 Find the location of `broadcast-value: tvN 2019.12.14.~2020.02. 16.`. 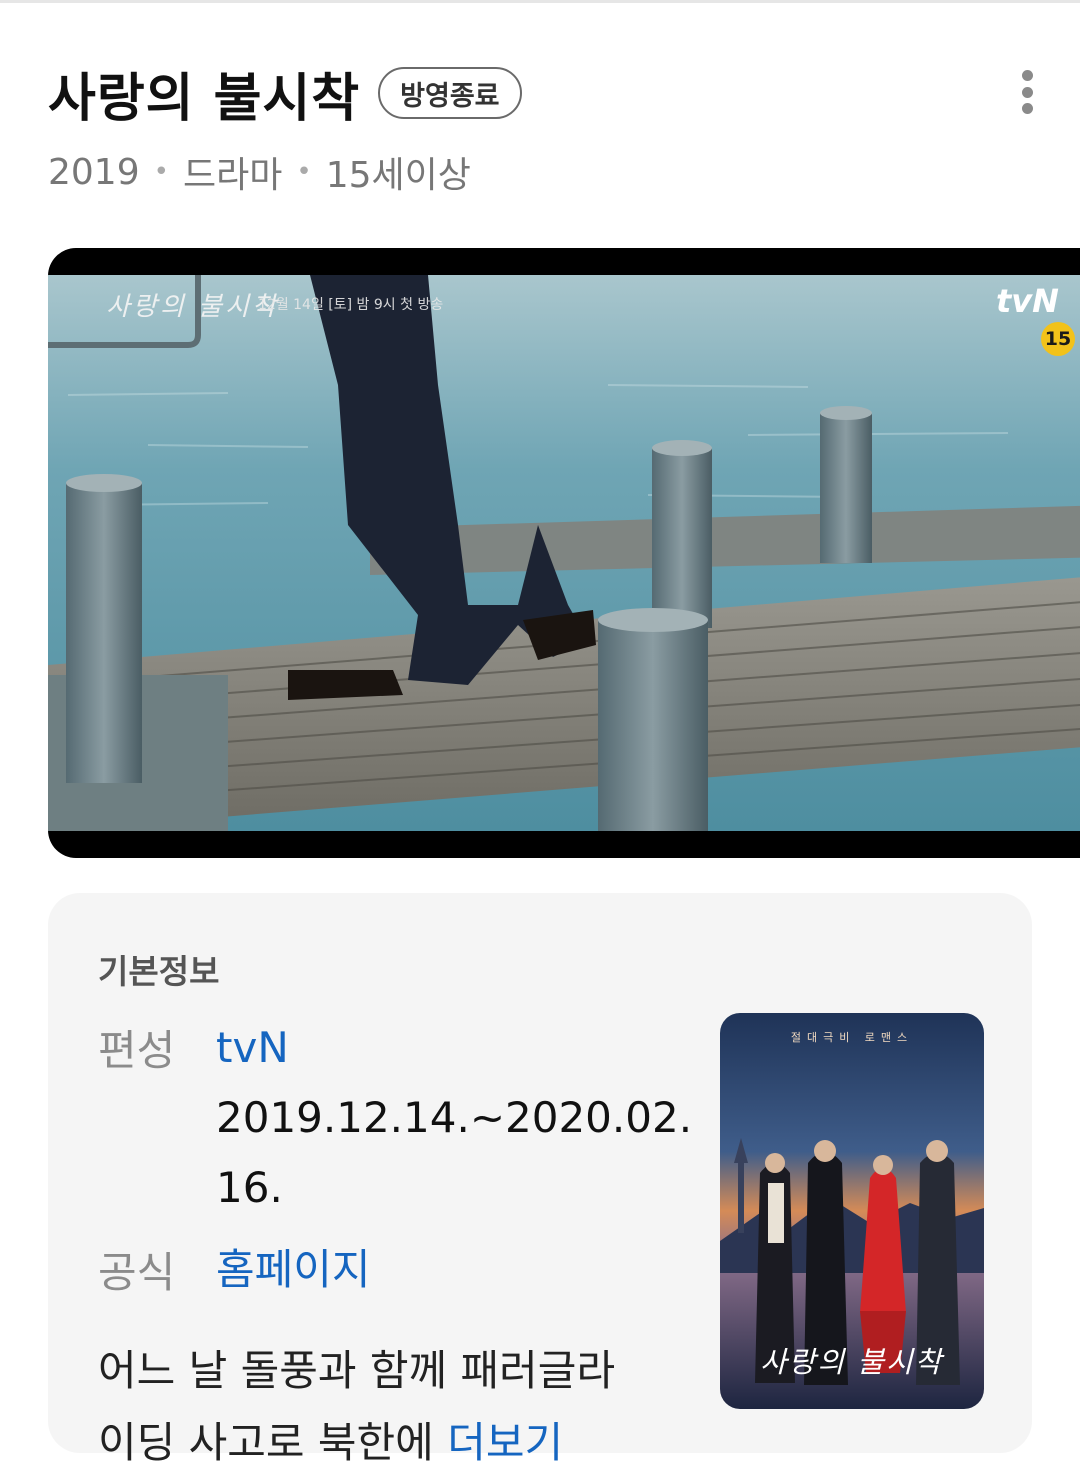

broadcast-value: tvN 2019.12.14.~2020.02. 16. is located at coordinates (454, 1118).